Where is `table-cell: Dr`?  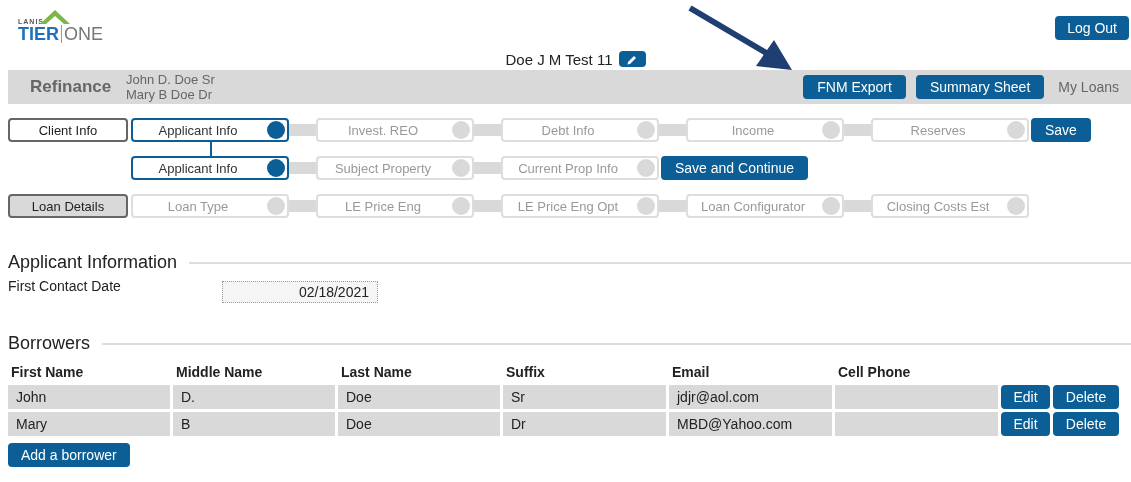 table-cell: Dr is located at coordinates (584, 424).